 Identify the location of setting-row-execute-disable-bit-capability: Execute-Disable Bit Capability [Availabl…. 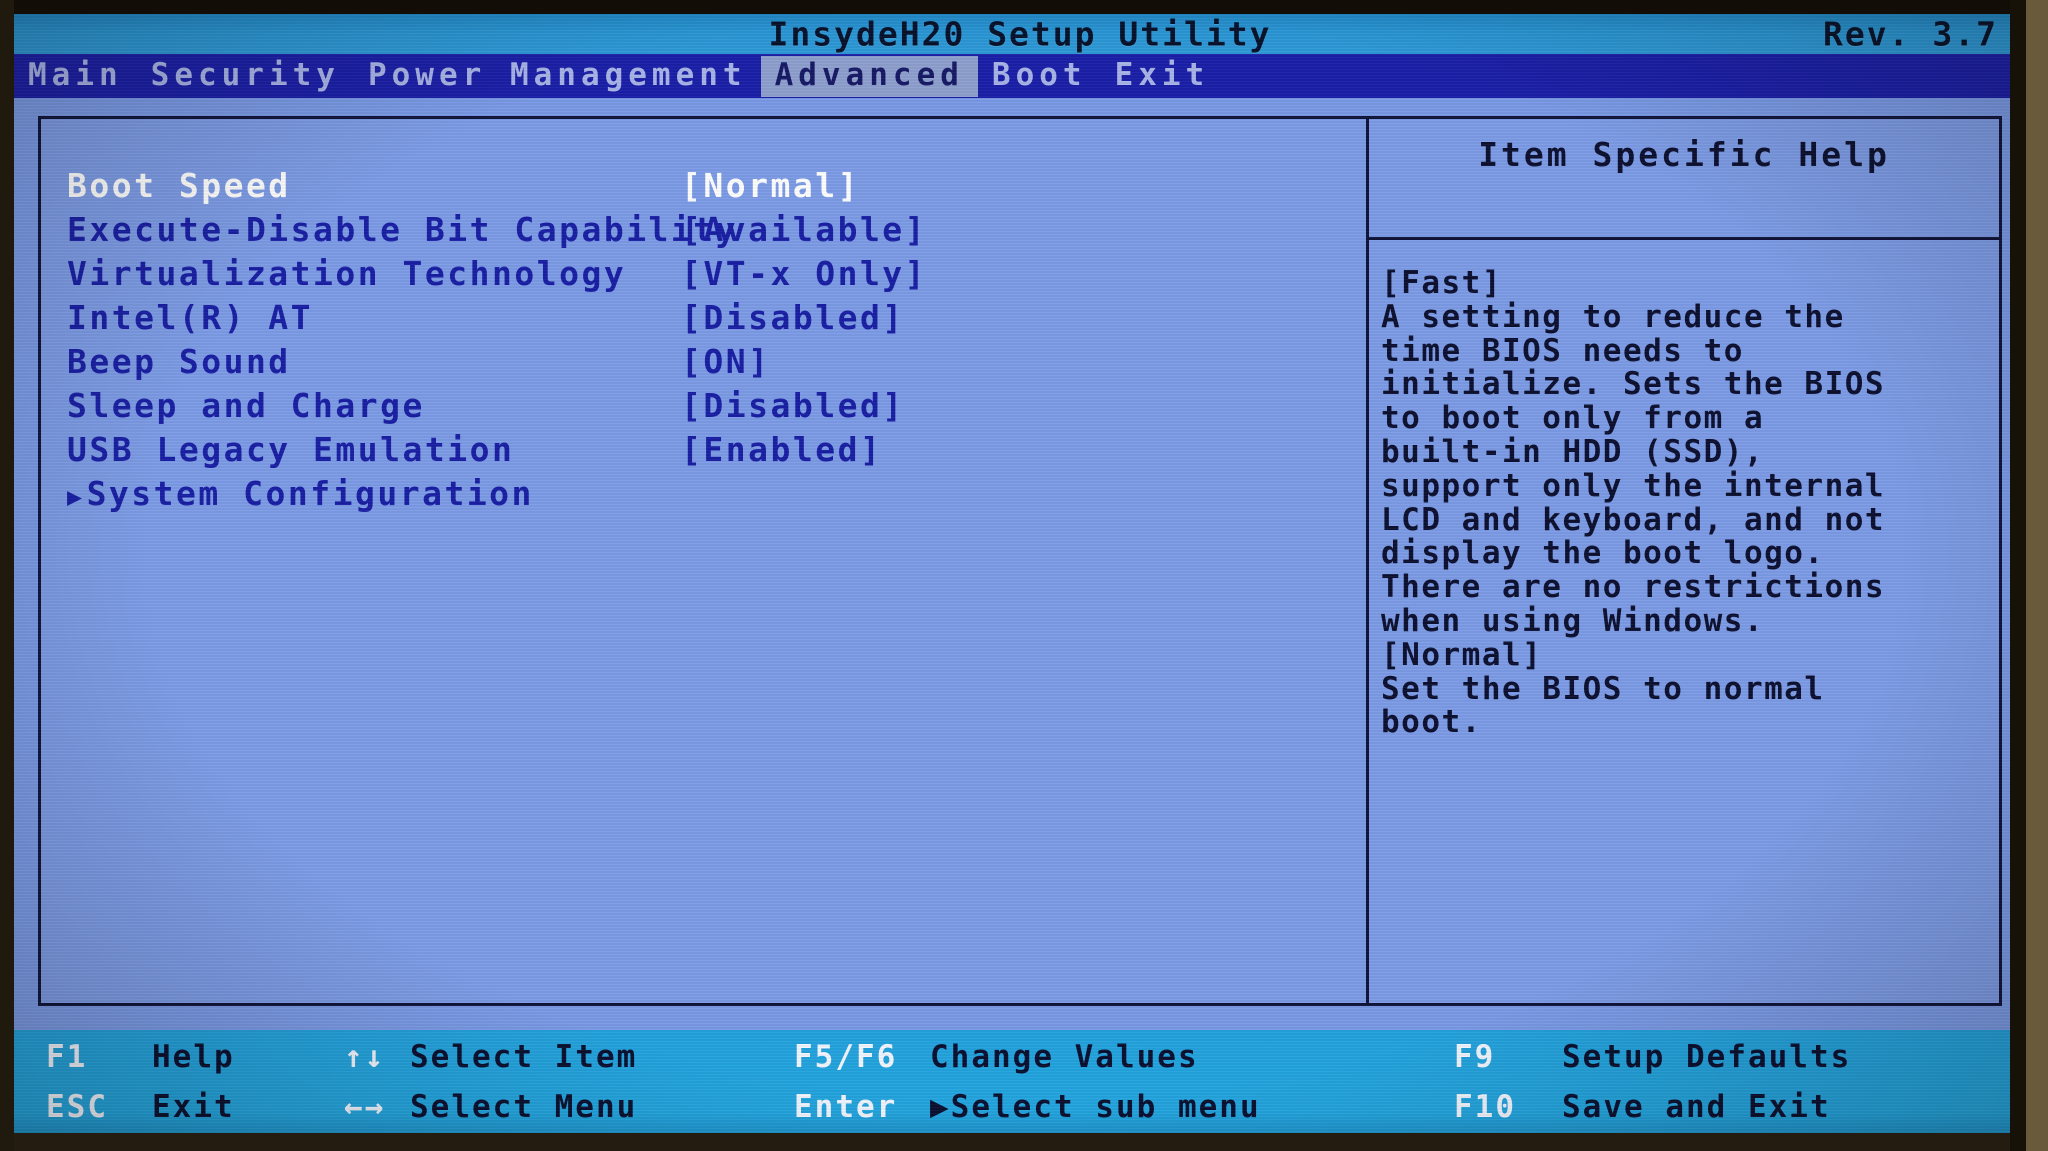
(703, 229).